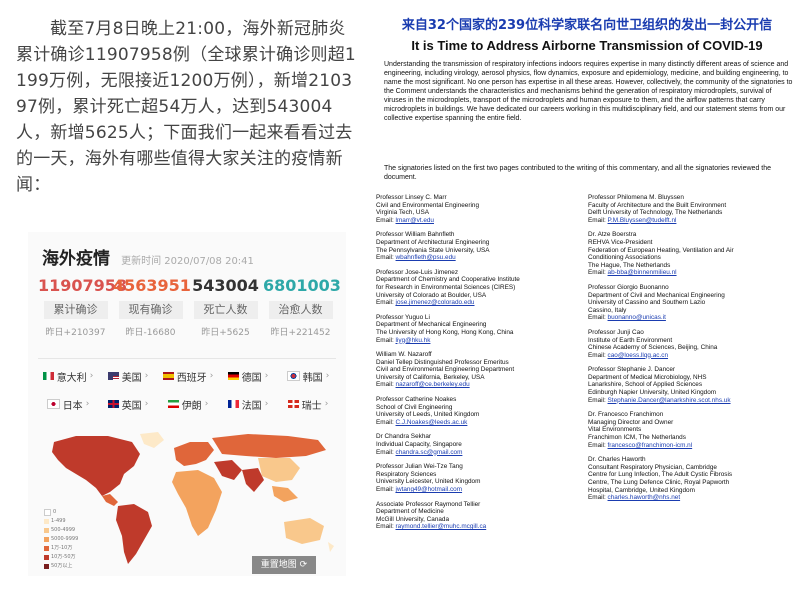 The height and width of the screenshot is (600, 800). What do you see at coordinates (428, 482) in the screenshot?
I see `signatory-affiliation: University Leicester, United Kingdom` at bounding box center [428, 482].